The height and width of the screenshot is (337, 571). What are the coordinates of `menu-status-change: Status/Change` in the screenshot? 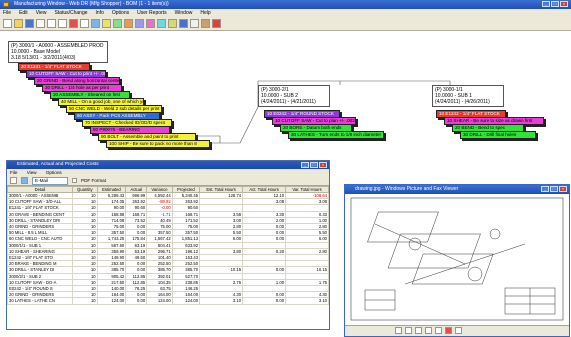 It's located at (70, 13).